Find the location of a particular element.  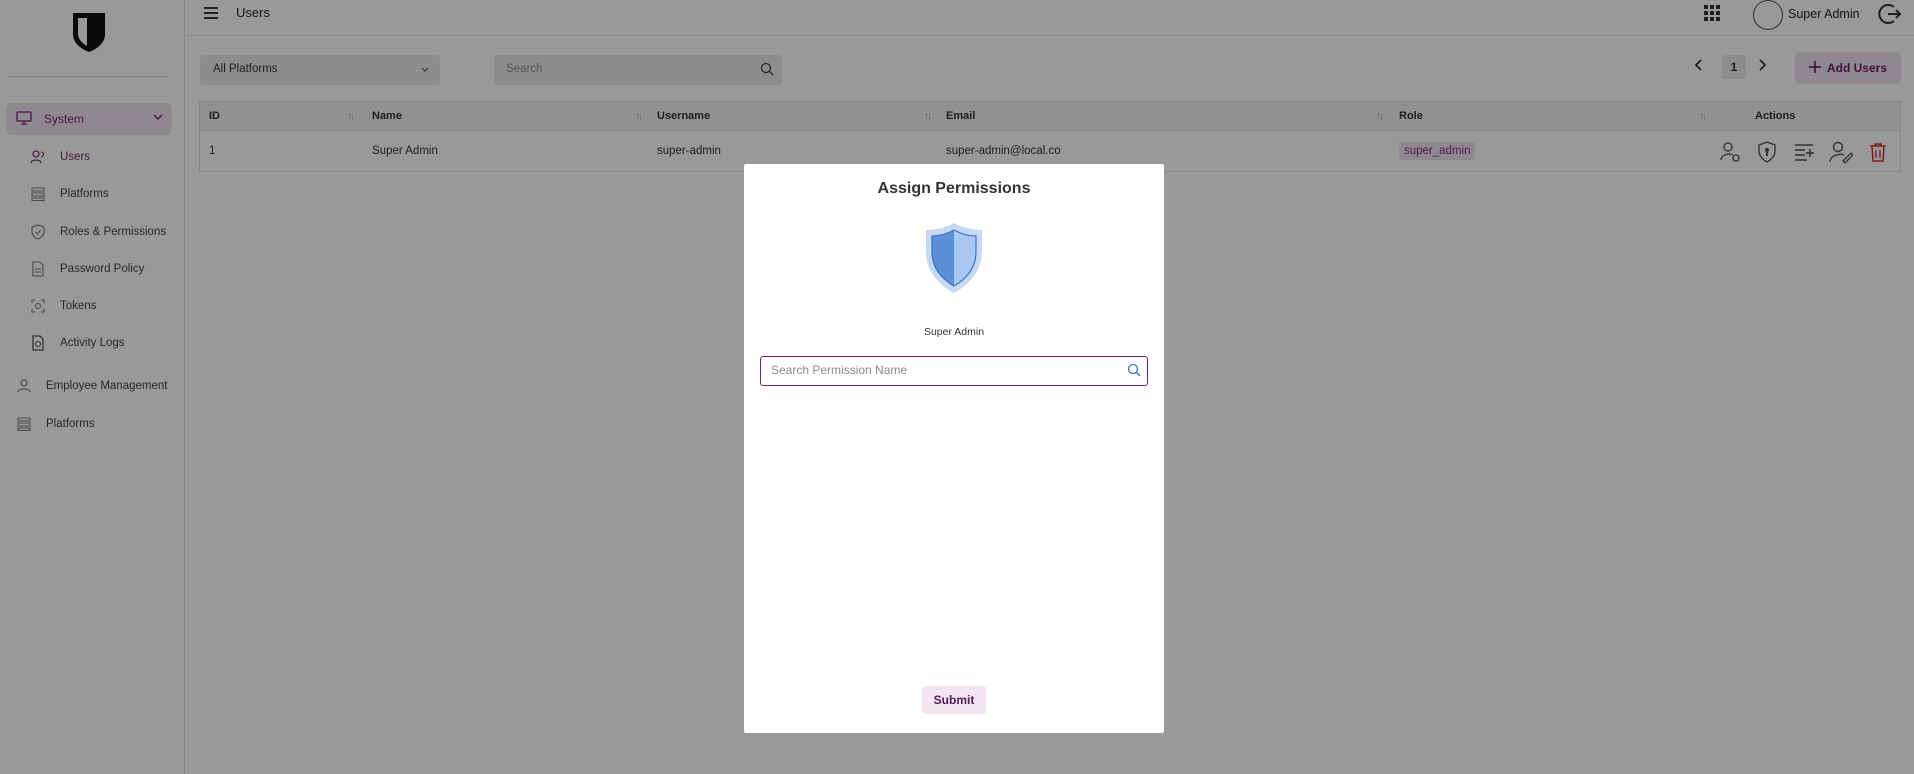

permission-search-field is located at coordinates (954, 371).